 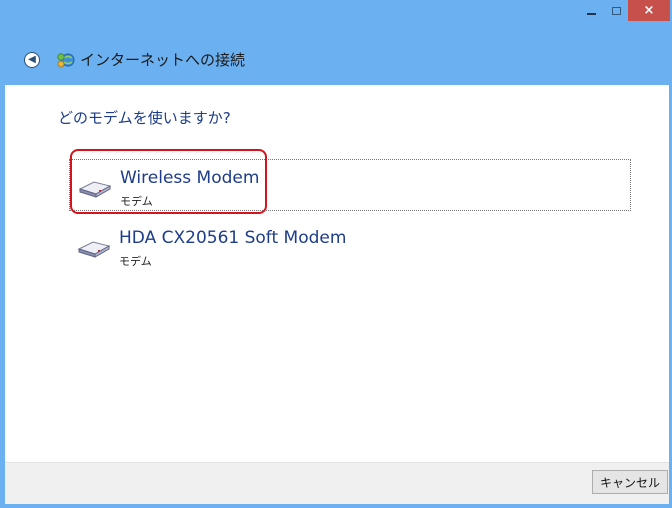 I want to click on minimize-button, so click(x=591, y=10).